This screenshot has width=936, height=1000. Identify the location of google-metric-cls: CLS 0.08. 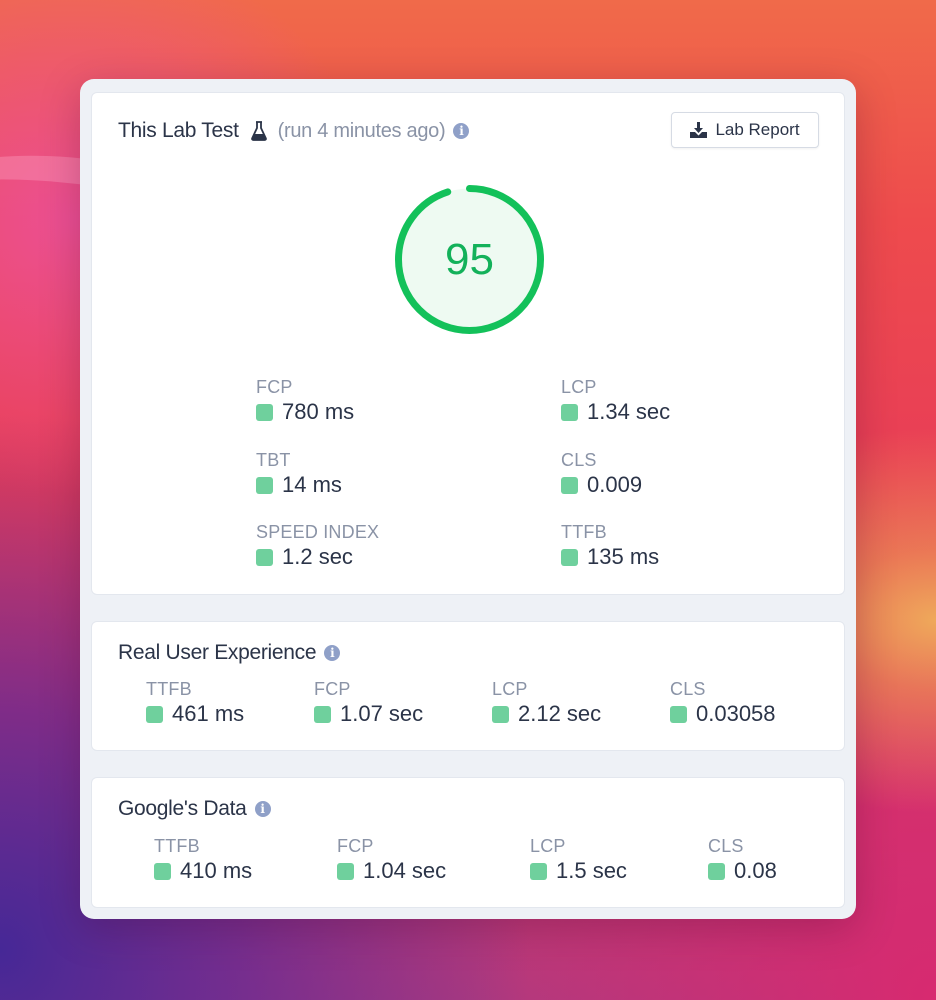
(742, 860).